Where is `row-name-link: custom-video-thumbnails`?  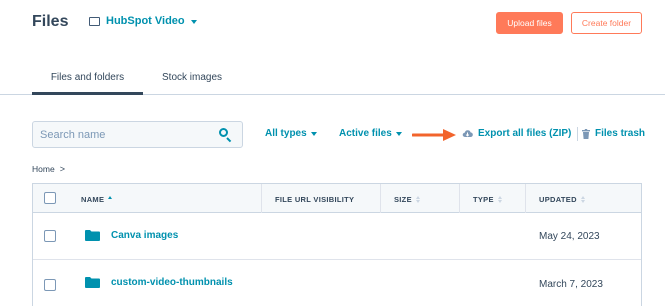
row-name-link: custom-video-thumbnails is located at coordinates (172, 282).